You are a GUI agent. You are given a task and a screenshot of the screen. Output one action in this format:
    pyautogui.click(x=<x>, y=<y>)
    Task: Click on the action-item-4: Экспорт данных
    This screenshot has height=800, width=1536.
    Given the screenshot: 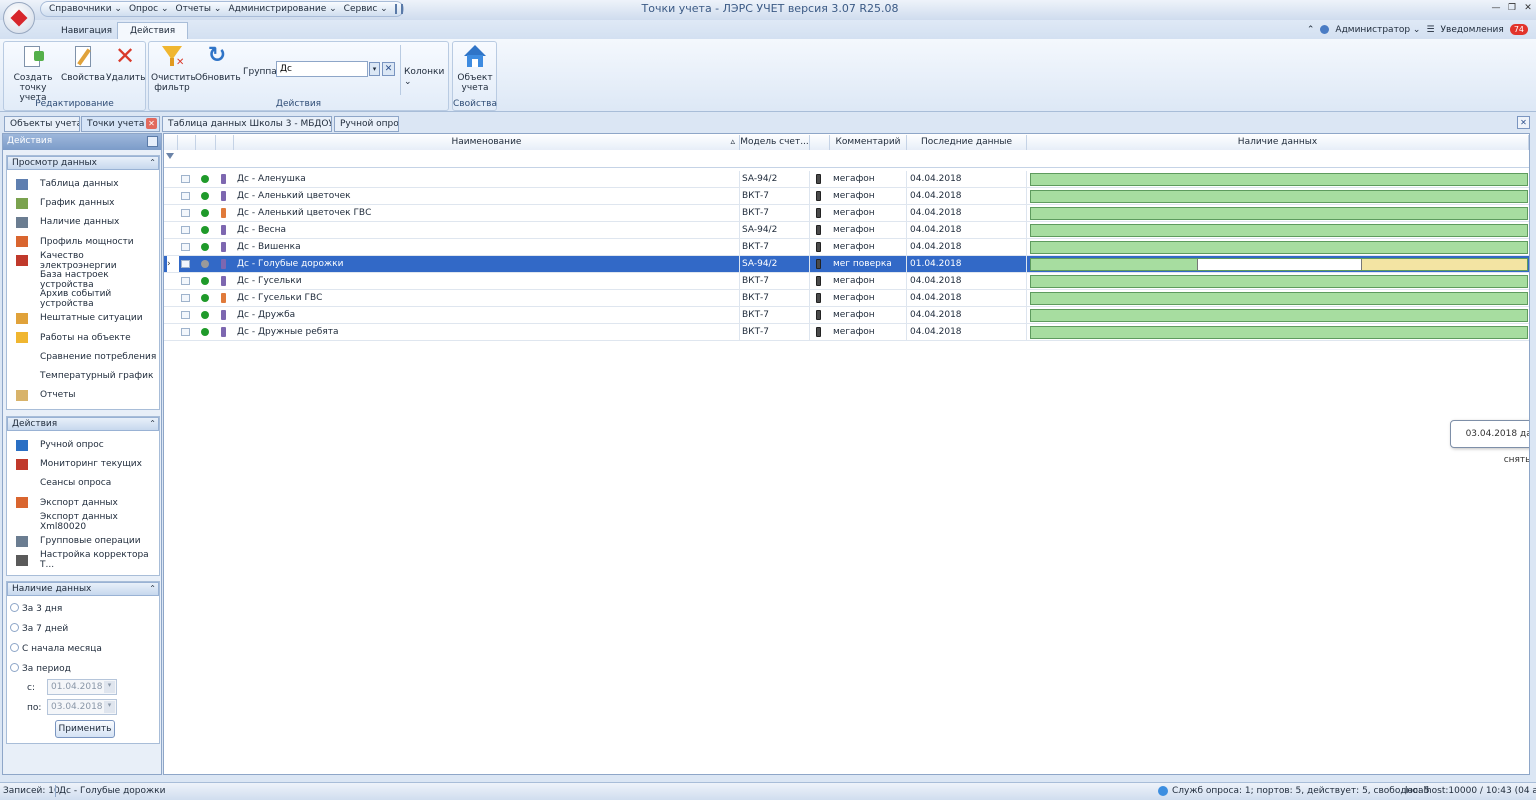 What is the action you would take?
    pyautogui.click(x=67, y=503)
    